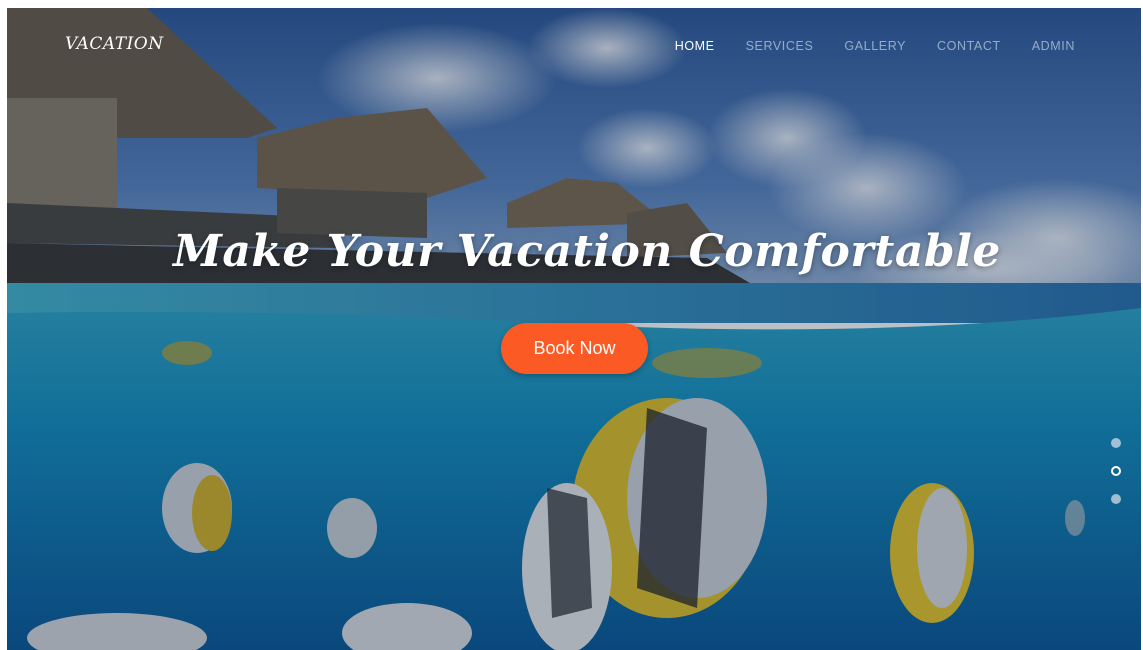 The image size is (1143, 650). What do you see at coordinates (780, 46) in the screenshot?
I see `nav-item-services: SERVICES` at bounding box center [780, 46].